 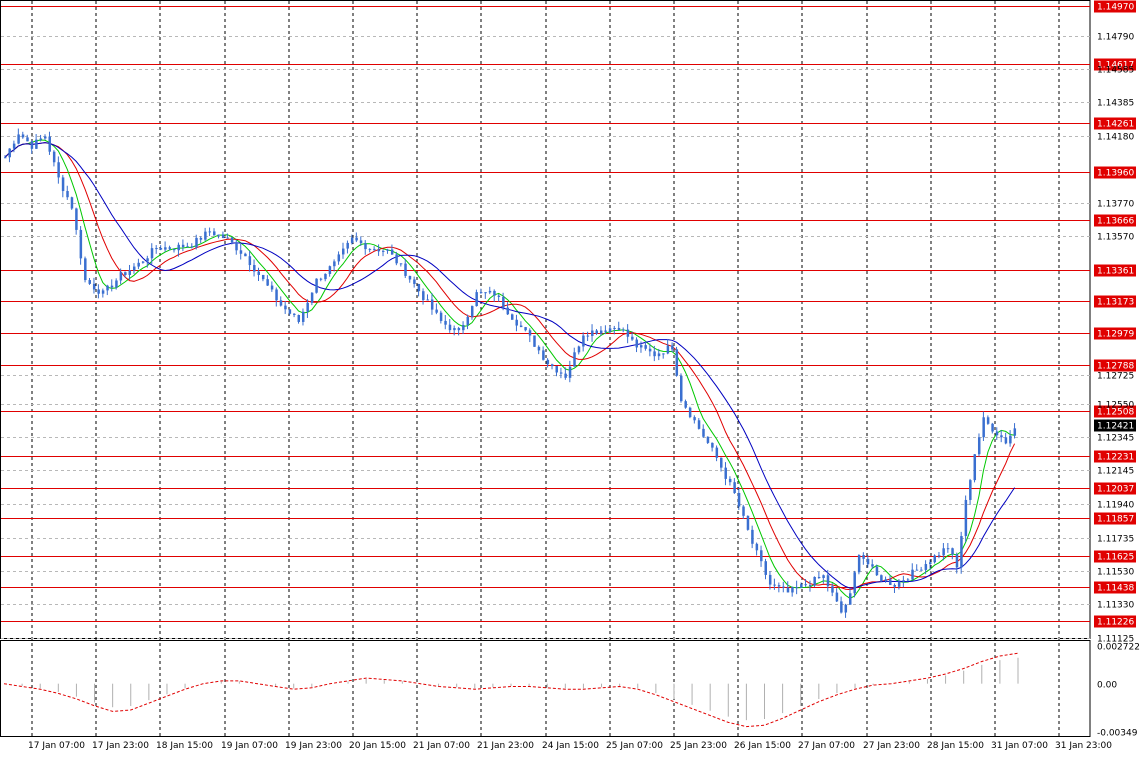 What do you see at coordinates (1115, 540) in the screenshot?
I see `price-tick-label: 1.11735` at bounding box center [1115, 540].